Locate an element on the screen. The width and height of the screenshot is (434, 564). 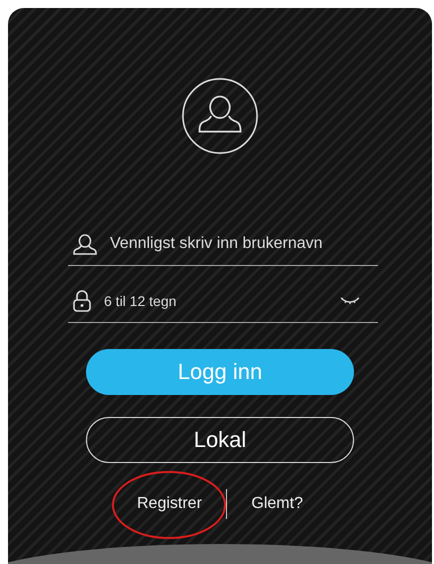
avatar-icon is located at coordinates (220, 116).